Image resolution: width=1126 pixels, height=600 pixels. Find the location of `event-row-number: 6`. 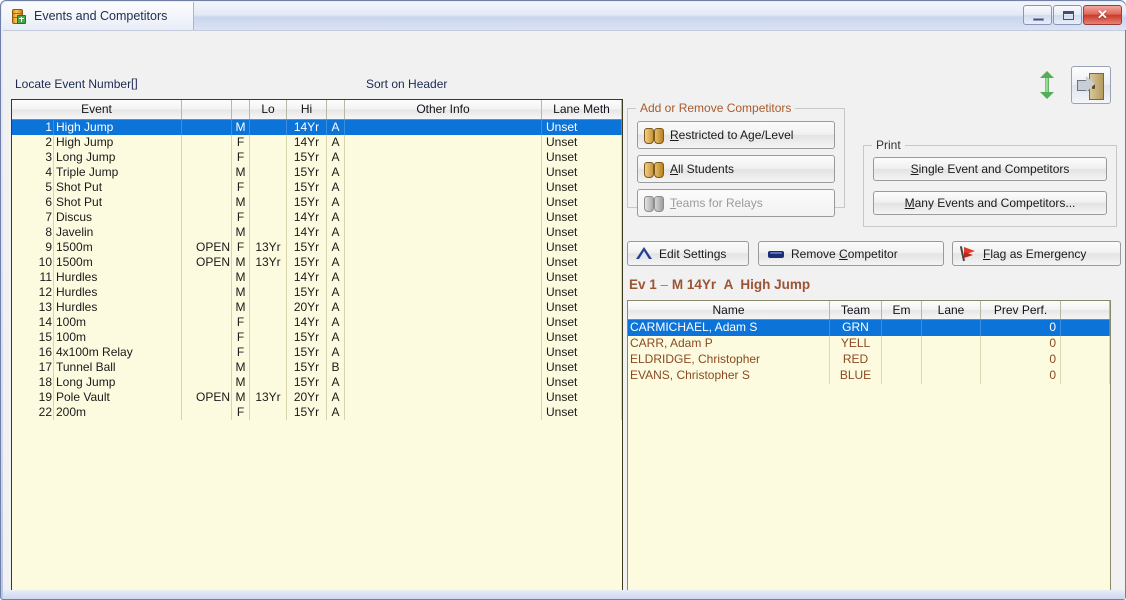

event-row-number: 6 is located at coordinates (33, 202).